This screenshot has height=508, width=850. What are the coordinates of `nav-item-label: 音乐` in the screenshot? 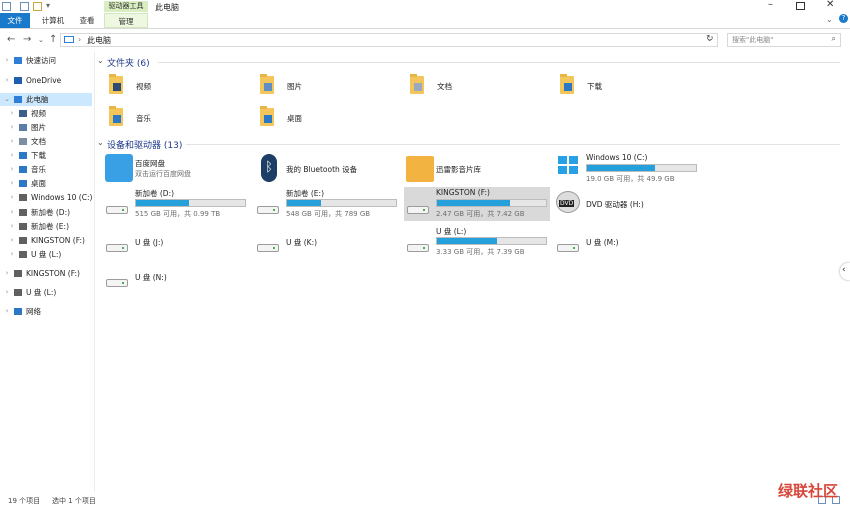 It's located at (38, 169).